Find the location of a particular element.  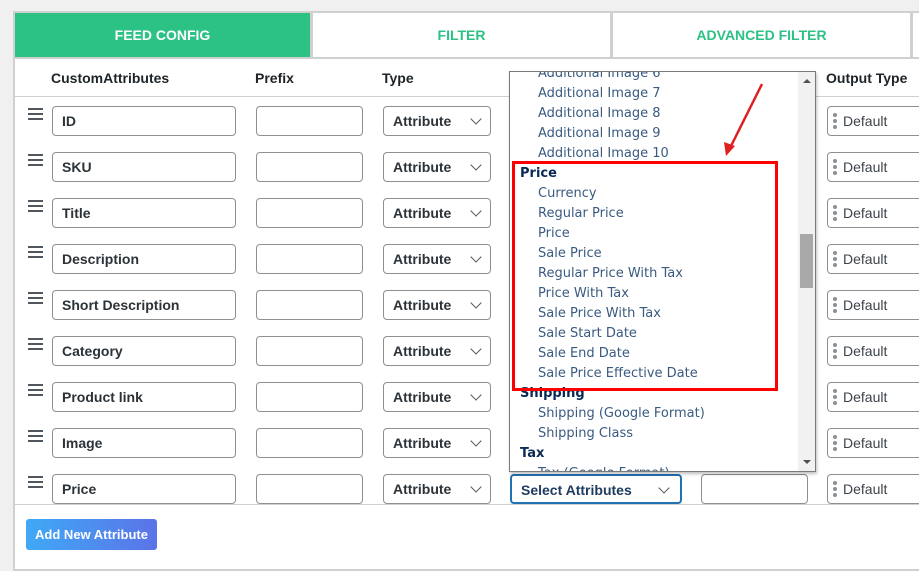

scroll-thumb is located at coordinates (806, 261).